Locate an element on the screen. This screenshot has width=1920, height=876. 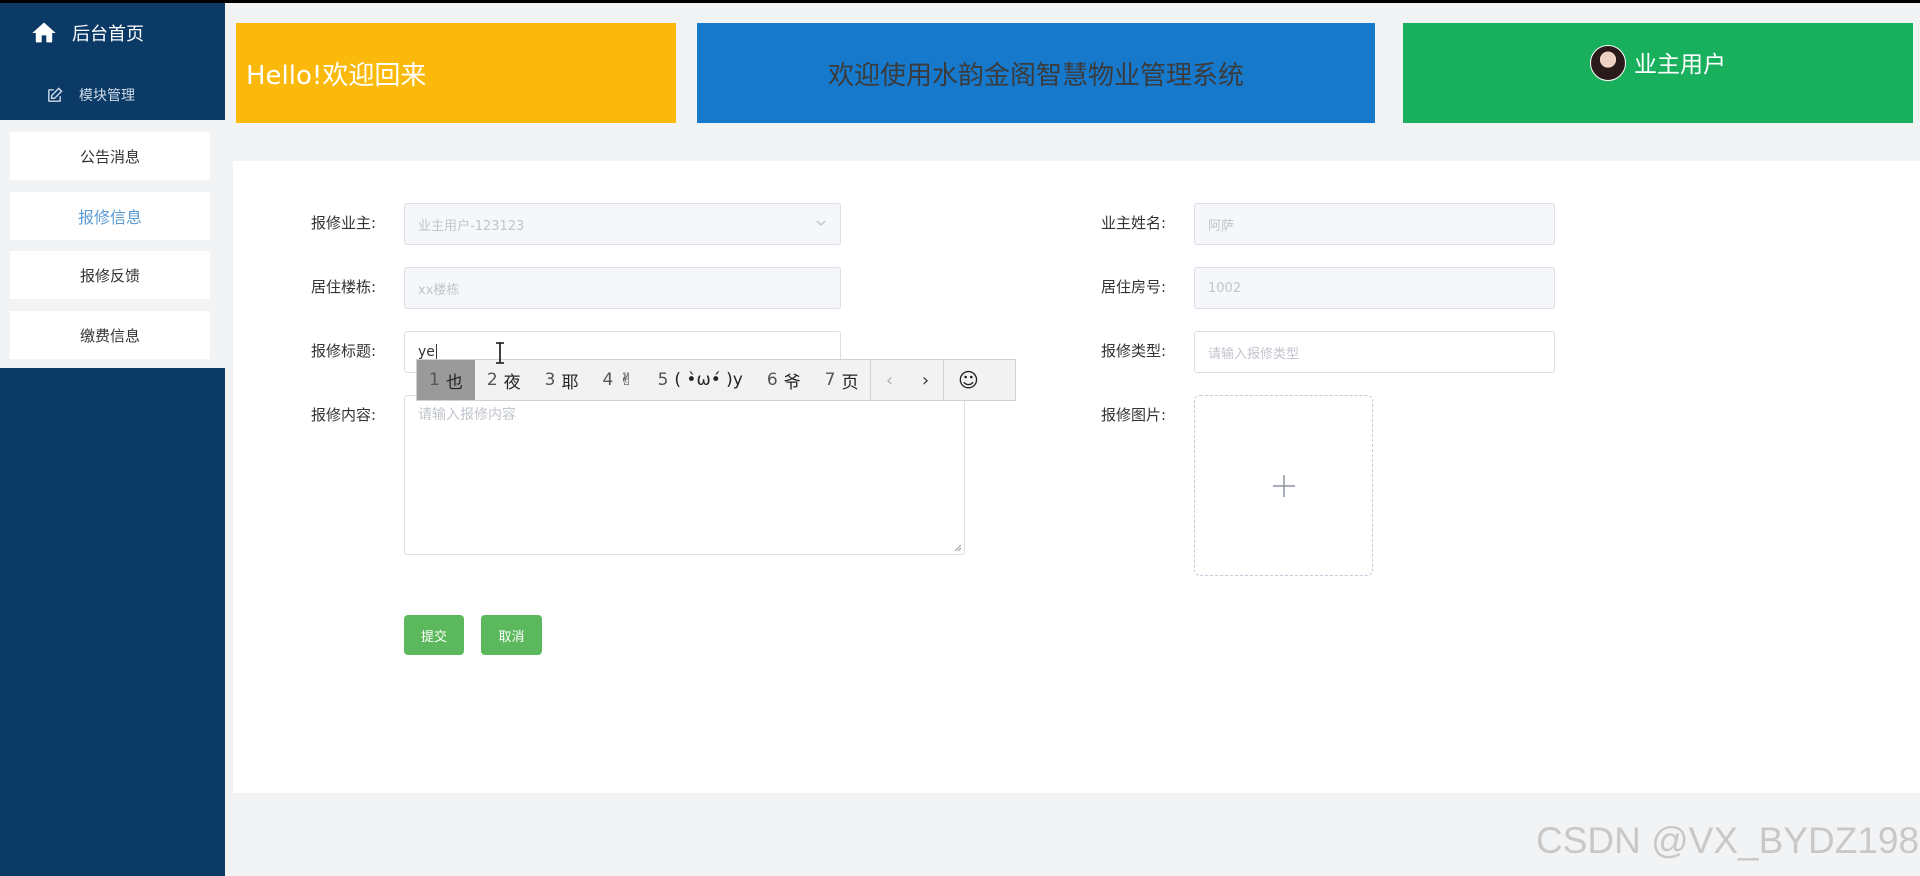
title-label: 报修标题: is located at coordinates (344, 351).